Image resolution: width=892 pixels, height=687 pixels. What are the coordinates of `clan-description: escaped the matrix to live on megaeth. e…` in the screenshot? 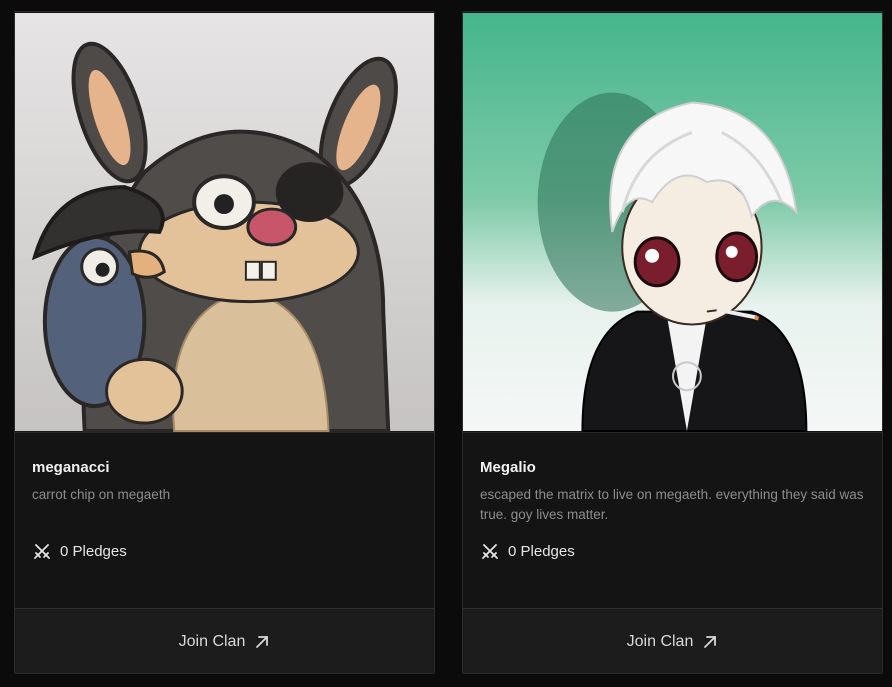 It's located at (672, 504).